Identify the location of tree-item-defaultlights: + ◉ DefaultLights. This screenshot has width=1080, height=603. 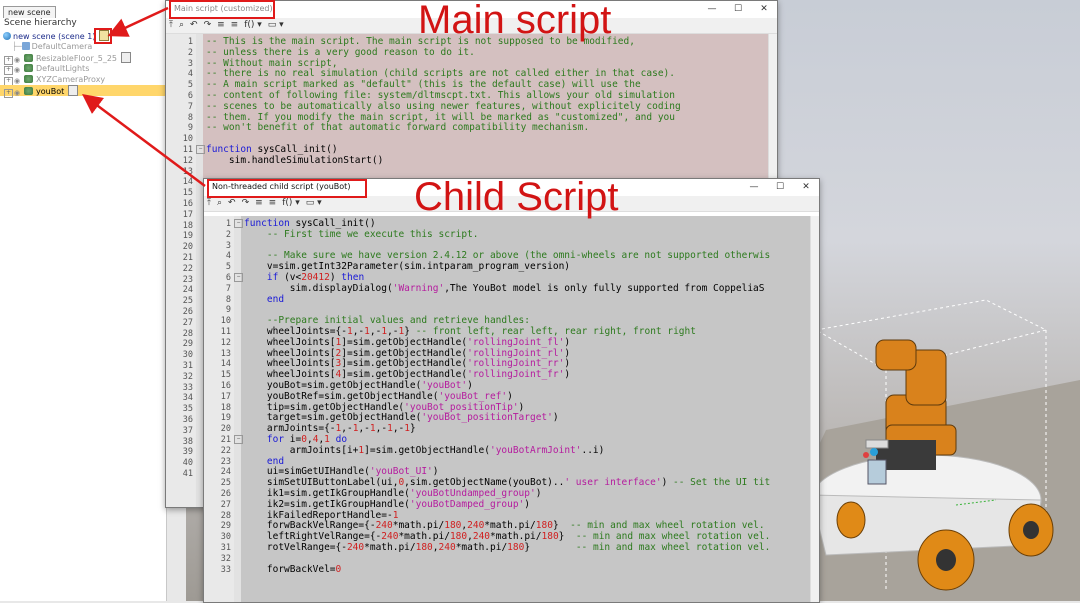
(46, 69).